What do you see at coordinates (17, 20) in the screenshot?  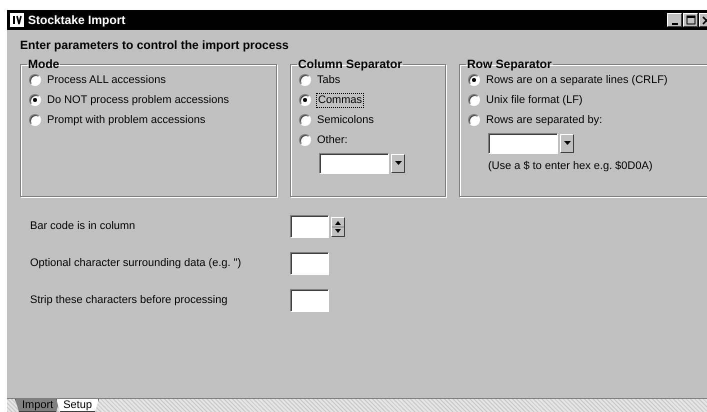 I see `app-icon` at bounding box center [17, 20].